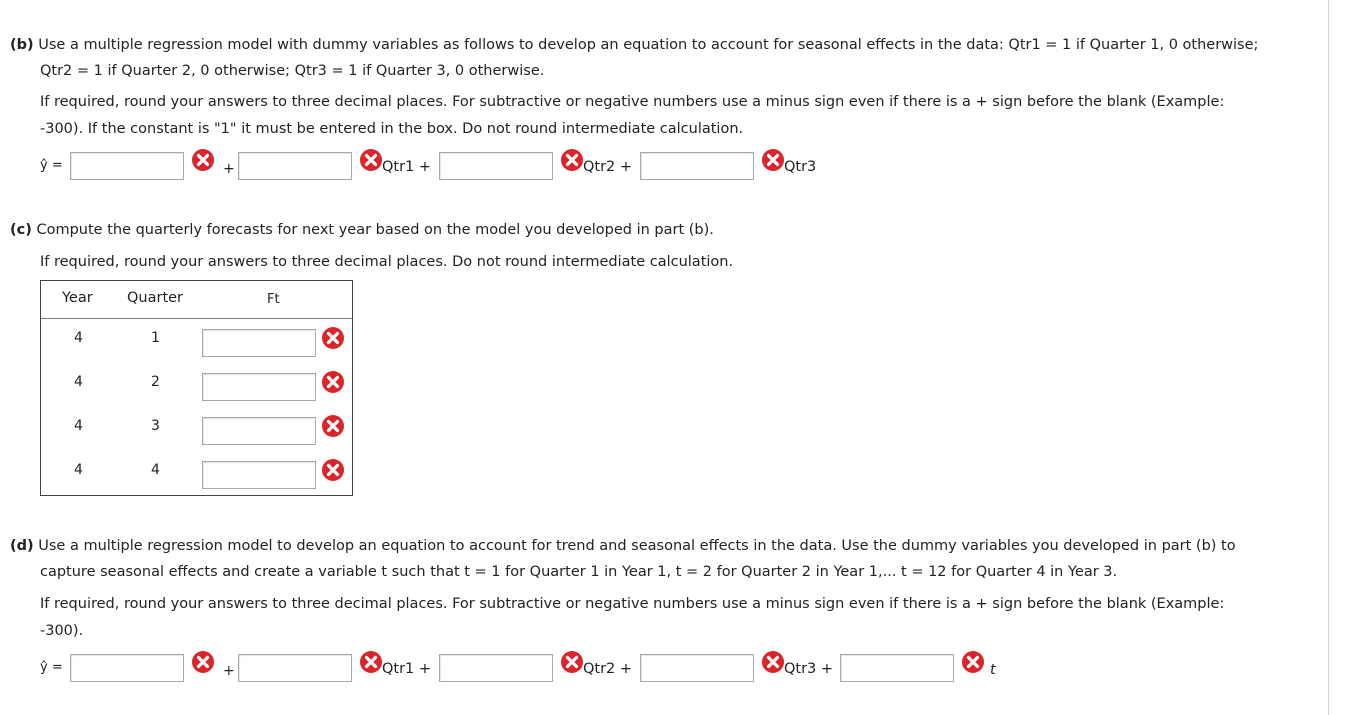 The height and width of the screenshot is (715, 1370). Describe the element at coordinates (196, 318) in the screenshot. I see `table-header-divider` at that location.